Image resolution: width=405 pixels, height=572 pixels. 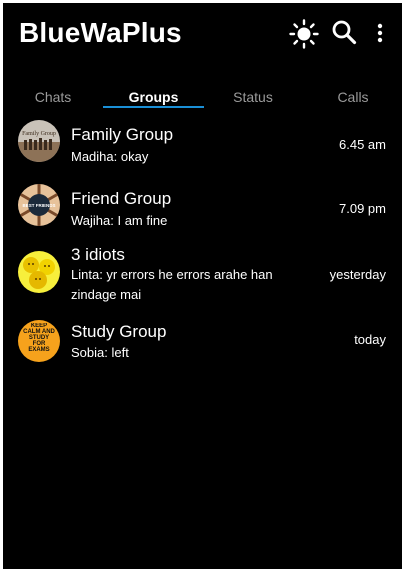 What do you see at coordinates (353, 98) in the screenshot?
I see `tab-calls: Calls` at bounding box center [353, 98].